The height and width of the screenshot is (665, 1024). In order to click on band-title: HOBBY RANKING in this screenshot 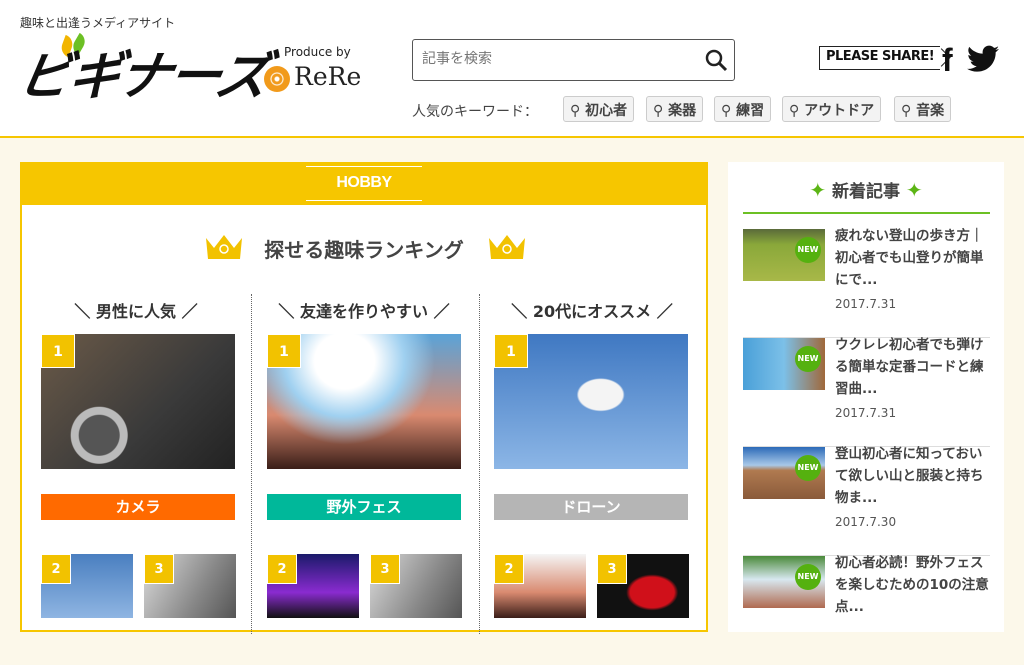, I will do `click(364, 194)`.